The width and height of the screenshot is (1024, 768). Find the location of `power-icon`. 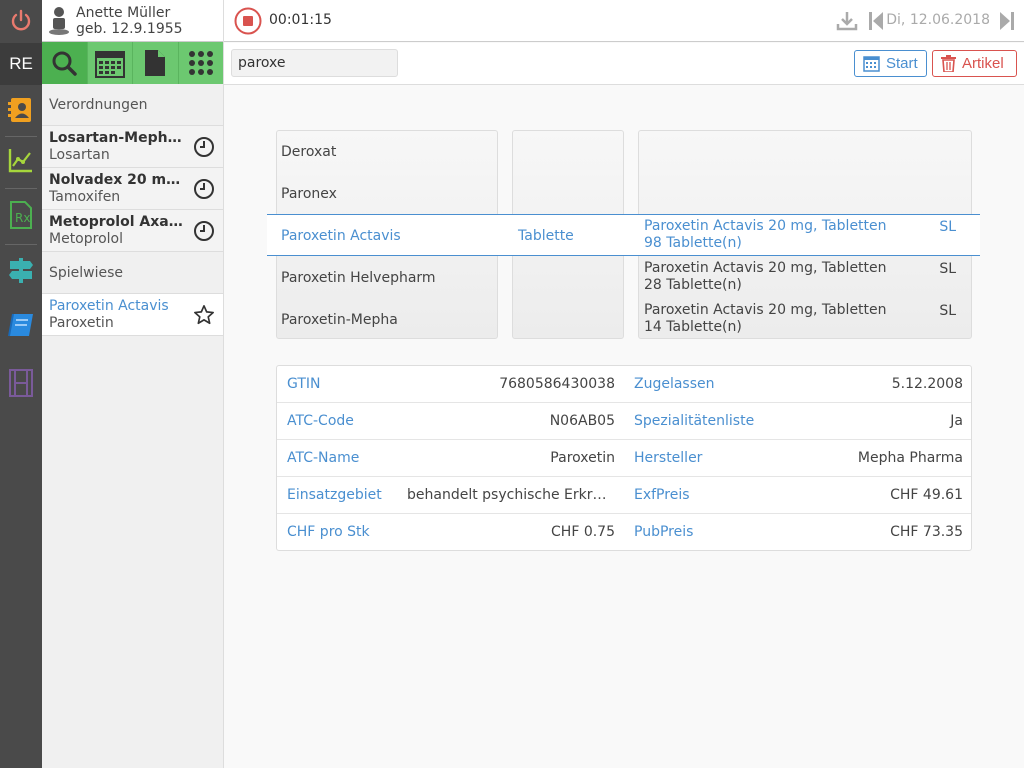

power-icon is located at coordinates (21, 21).